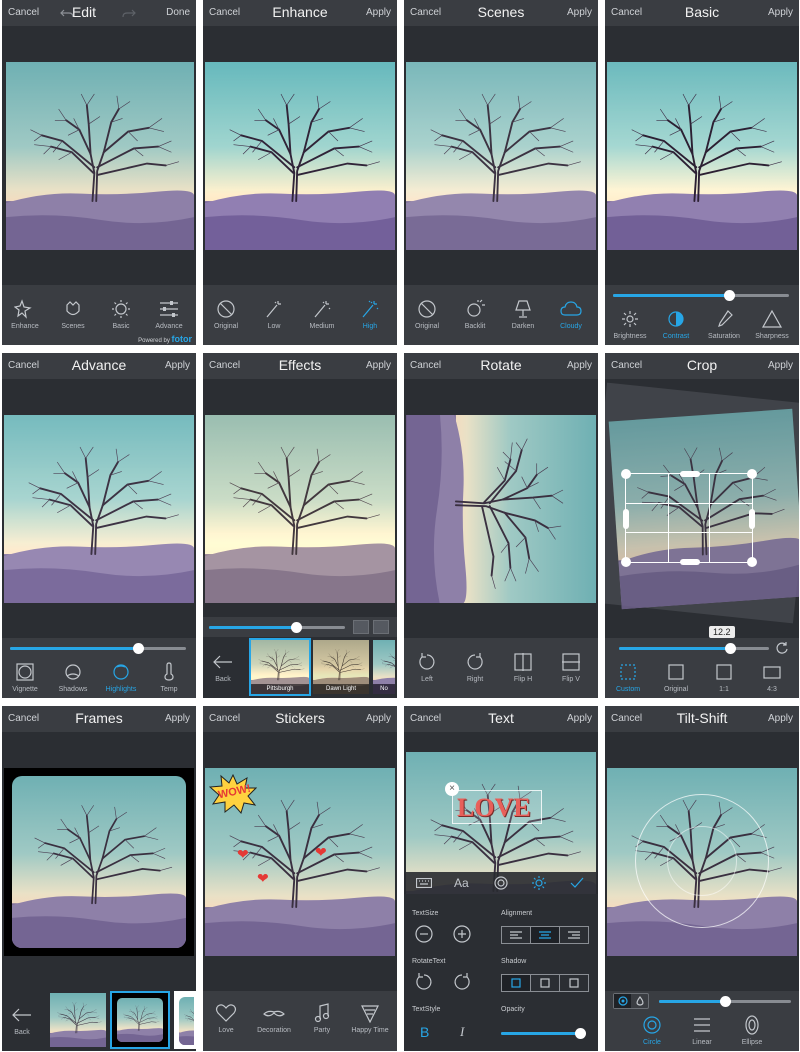 This screenshot has height=1052, width=800. Describe the element at coordinates (628, 677) in the screenshot. I see `crop-custom: Custom` at that location.